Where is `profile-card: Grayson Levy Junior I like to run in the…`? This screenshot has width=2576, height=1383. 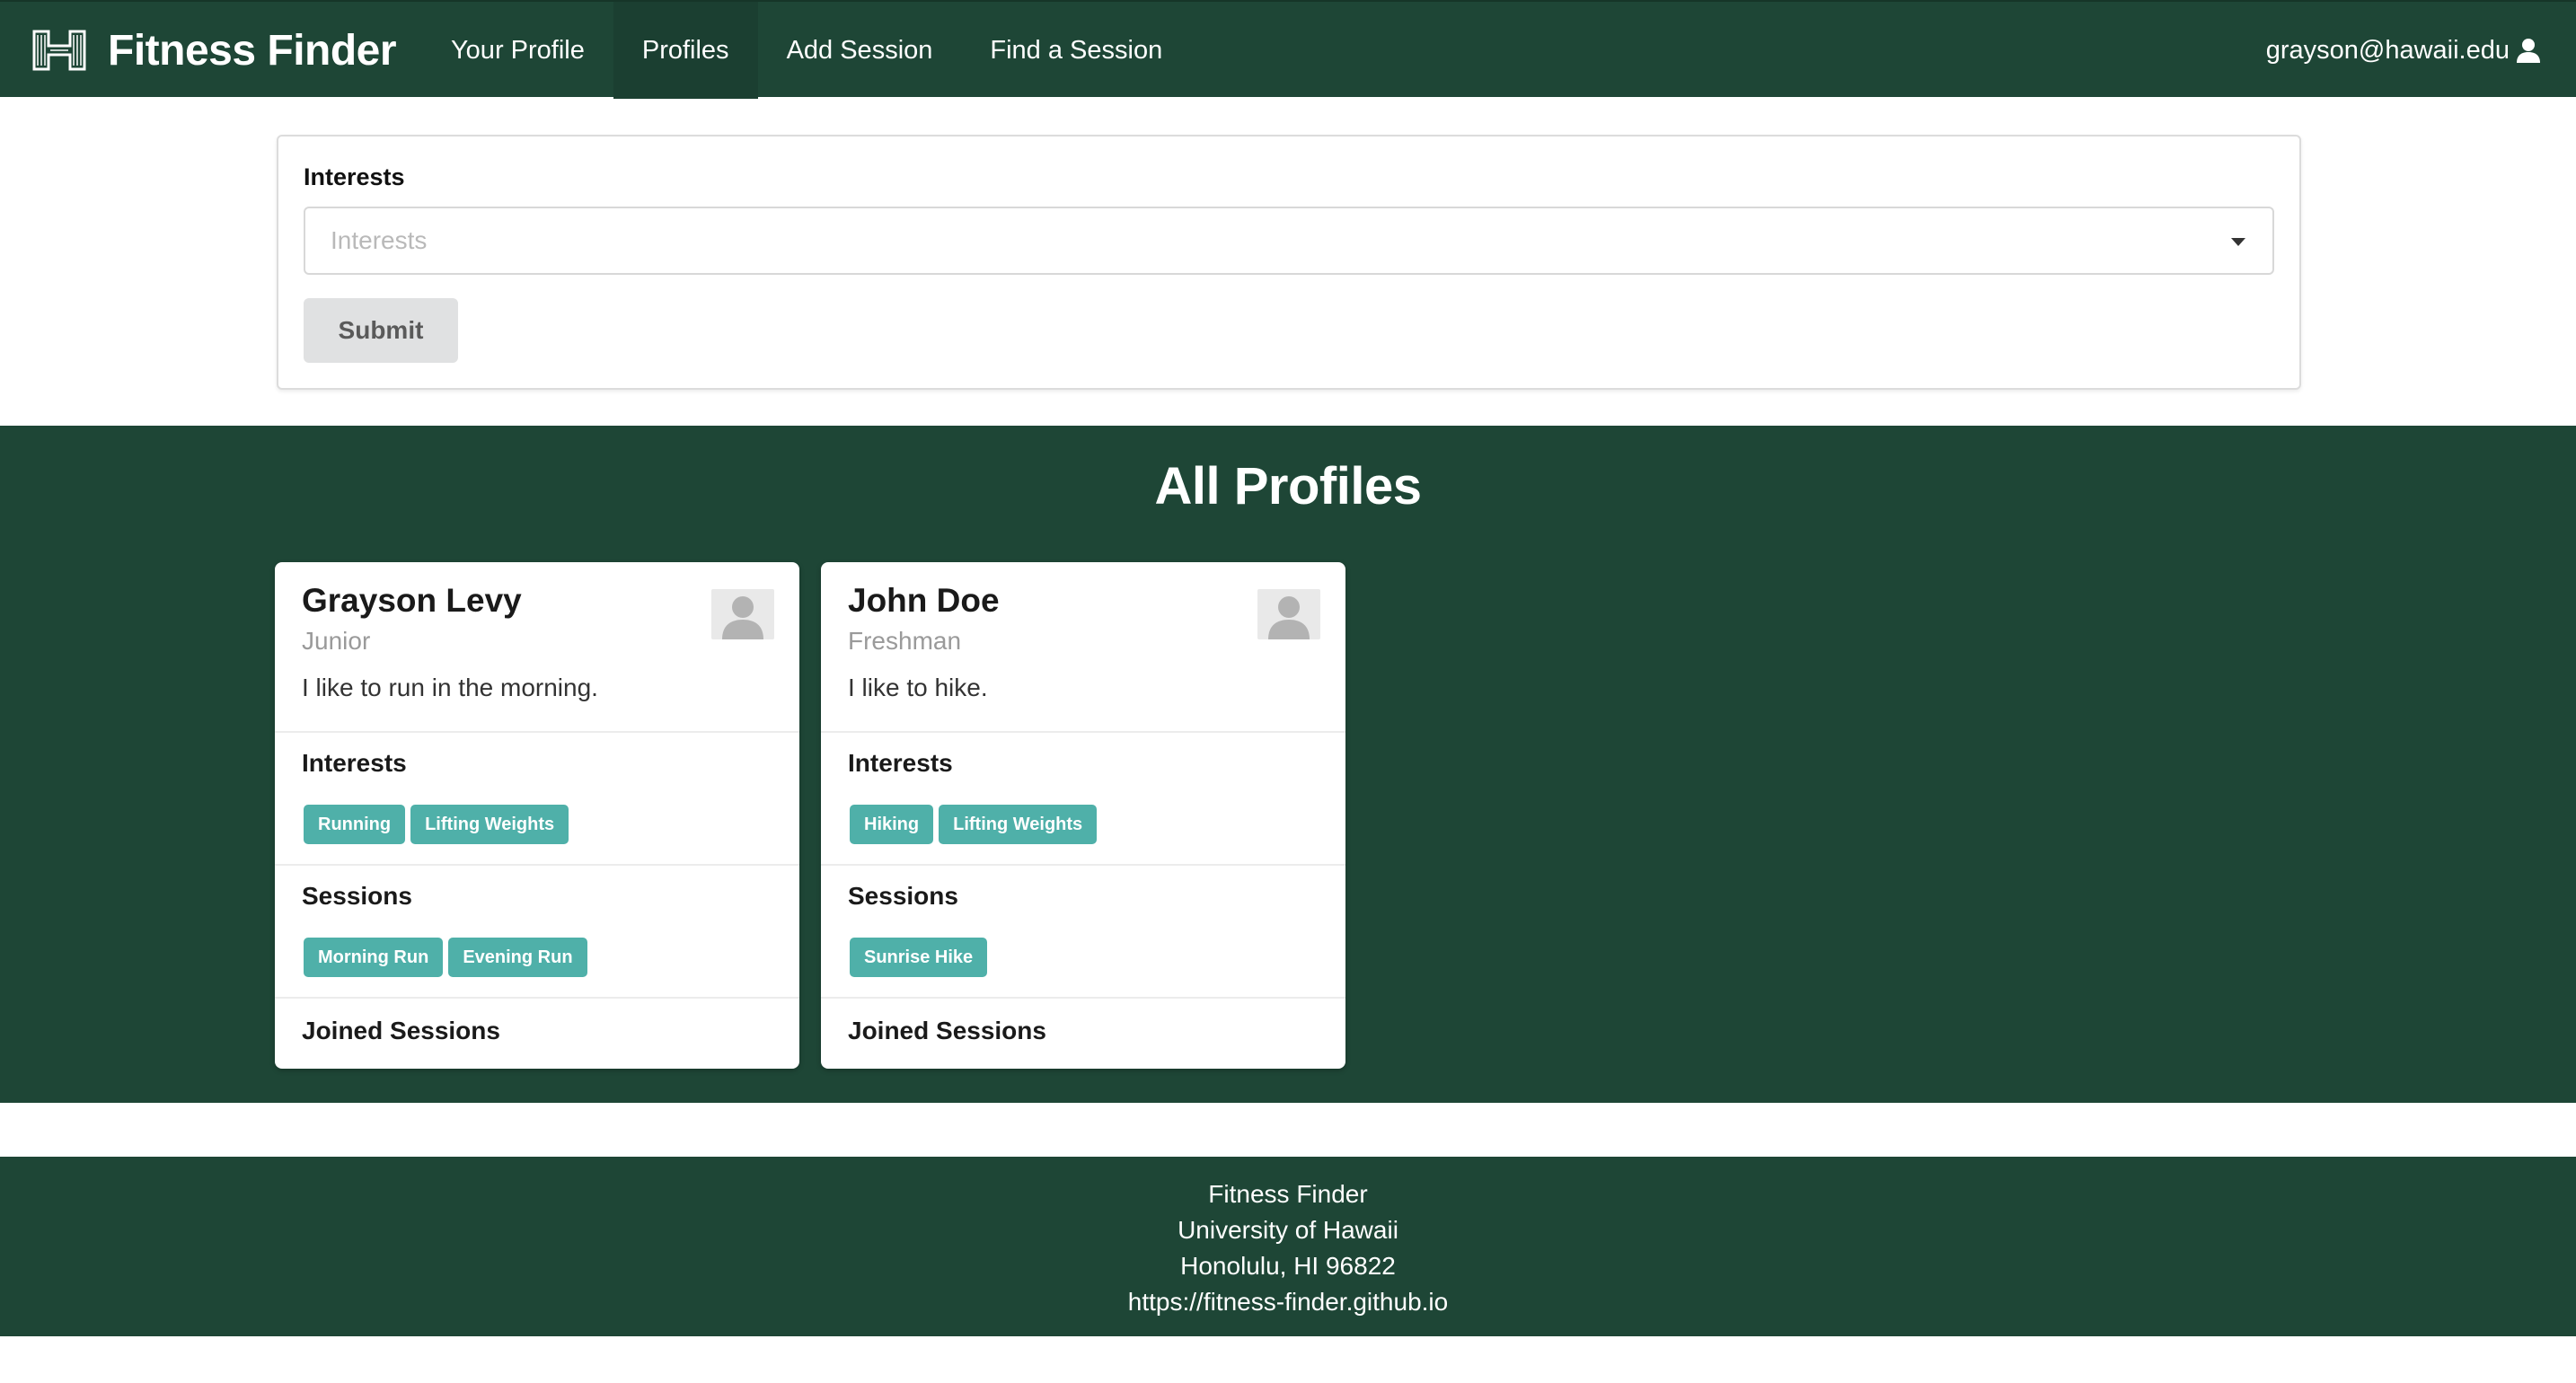
profile-card: Grayson Levy Junior I like to run in the… is located at coordinates (537, 815).